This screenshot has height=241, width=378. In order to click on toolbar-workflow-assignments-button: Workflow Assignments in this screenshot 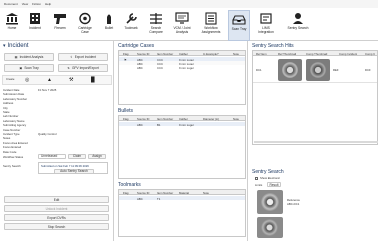, I will do `click(211, 26)`.